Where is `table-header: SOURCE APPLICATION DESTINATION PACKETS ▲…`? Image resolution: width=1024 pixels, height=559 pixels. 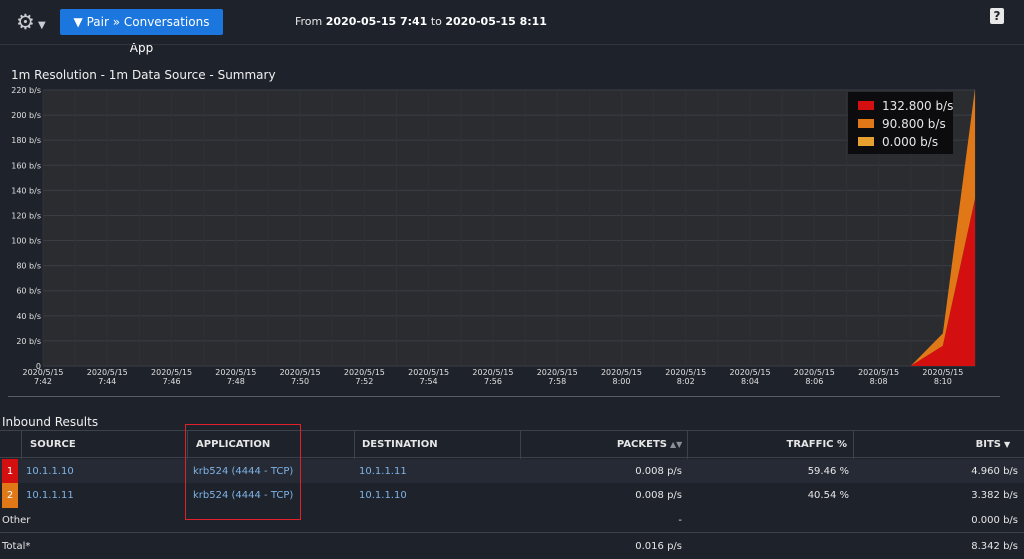
table-header: SOURCE APPLICATION DESTINATION PACKETS ▲… is located at coordinates (512, 444).